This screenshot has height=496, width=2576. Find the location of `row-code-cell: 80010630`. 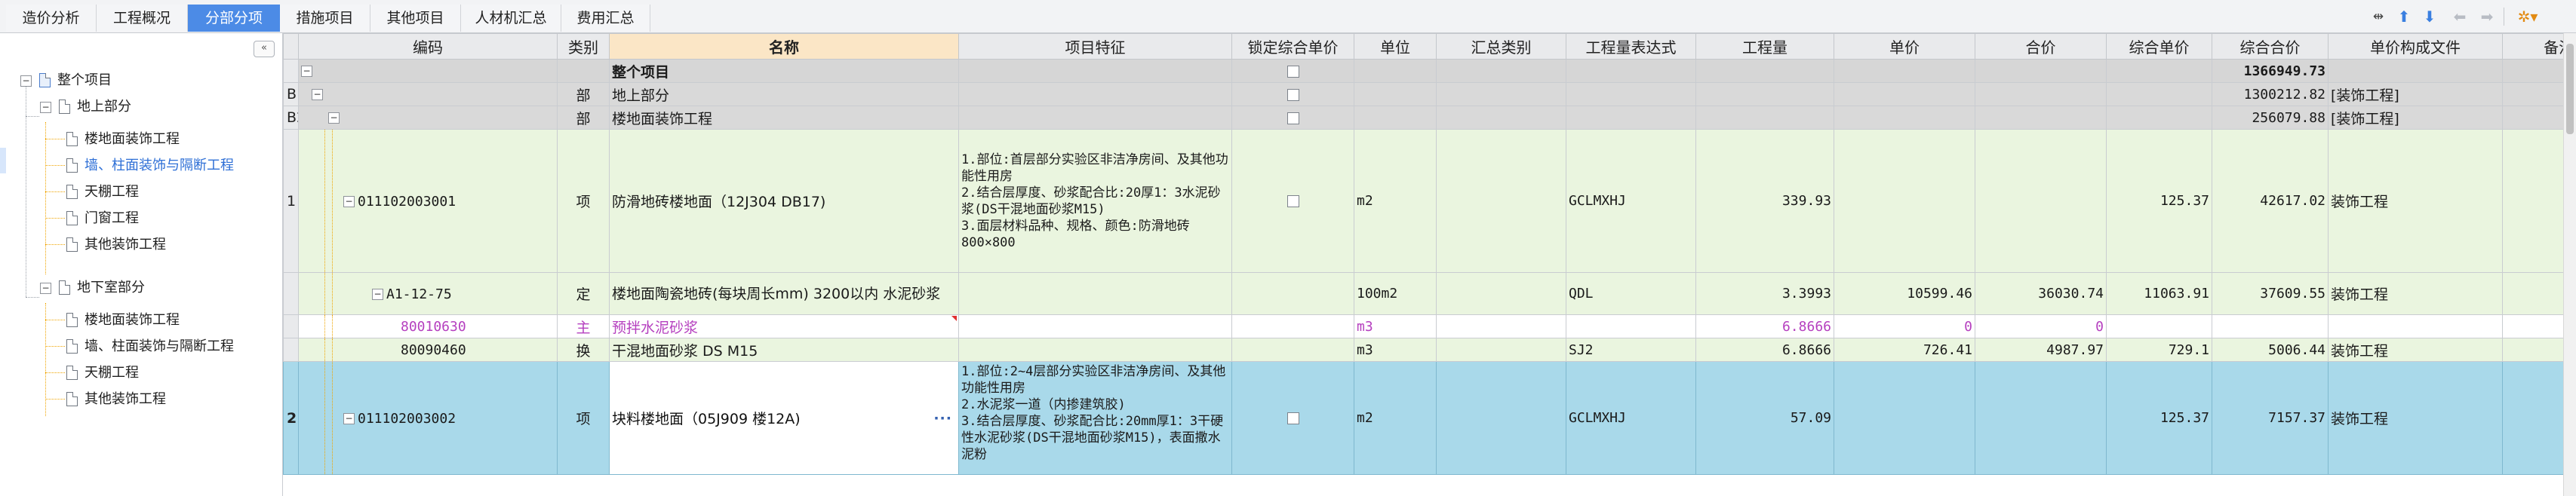

row-code-cell: 80010630 is located at coordinates (428, 326).